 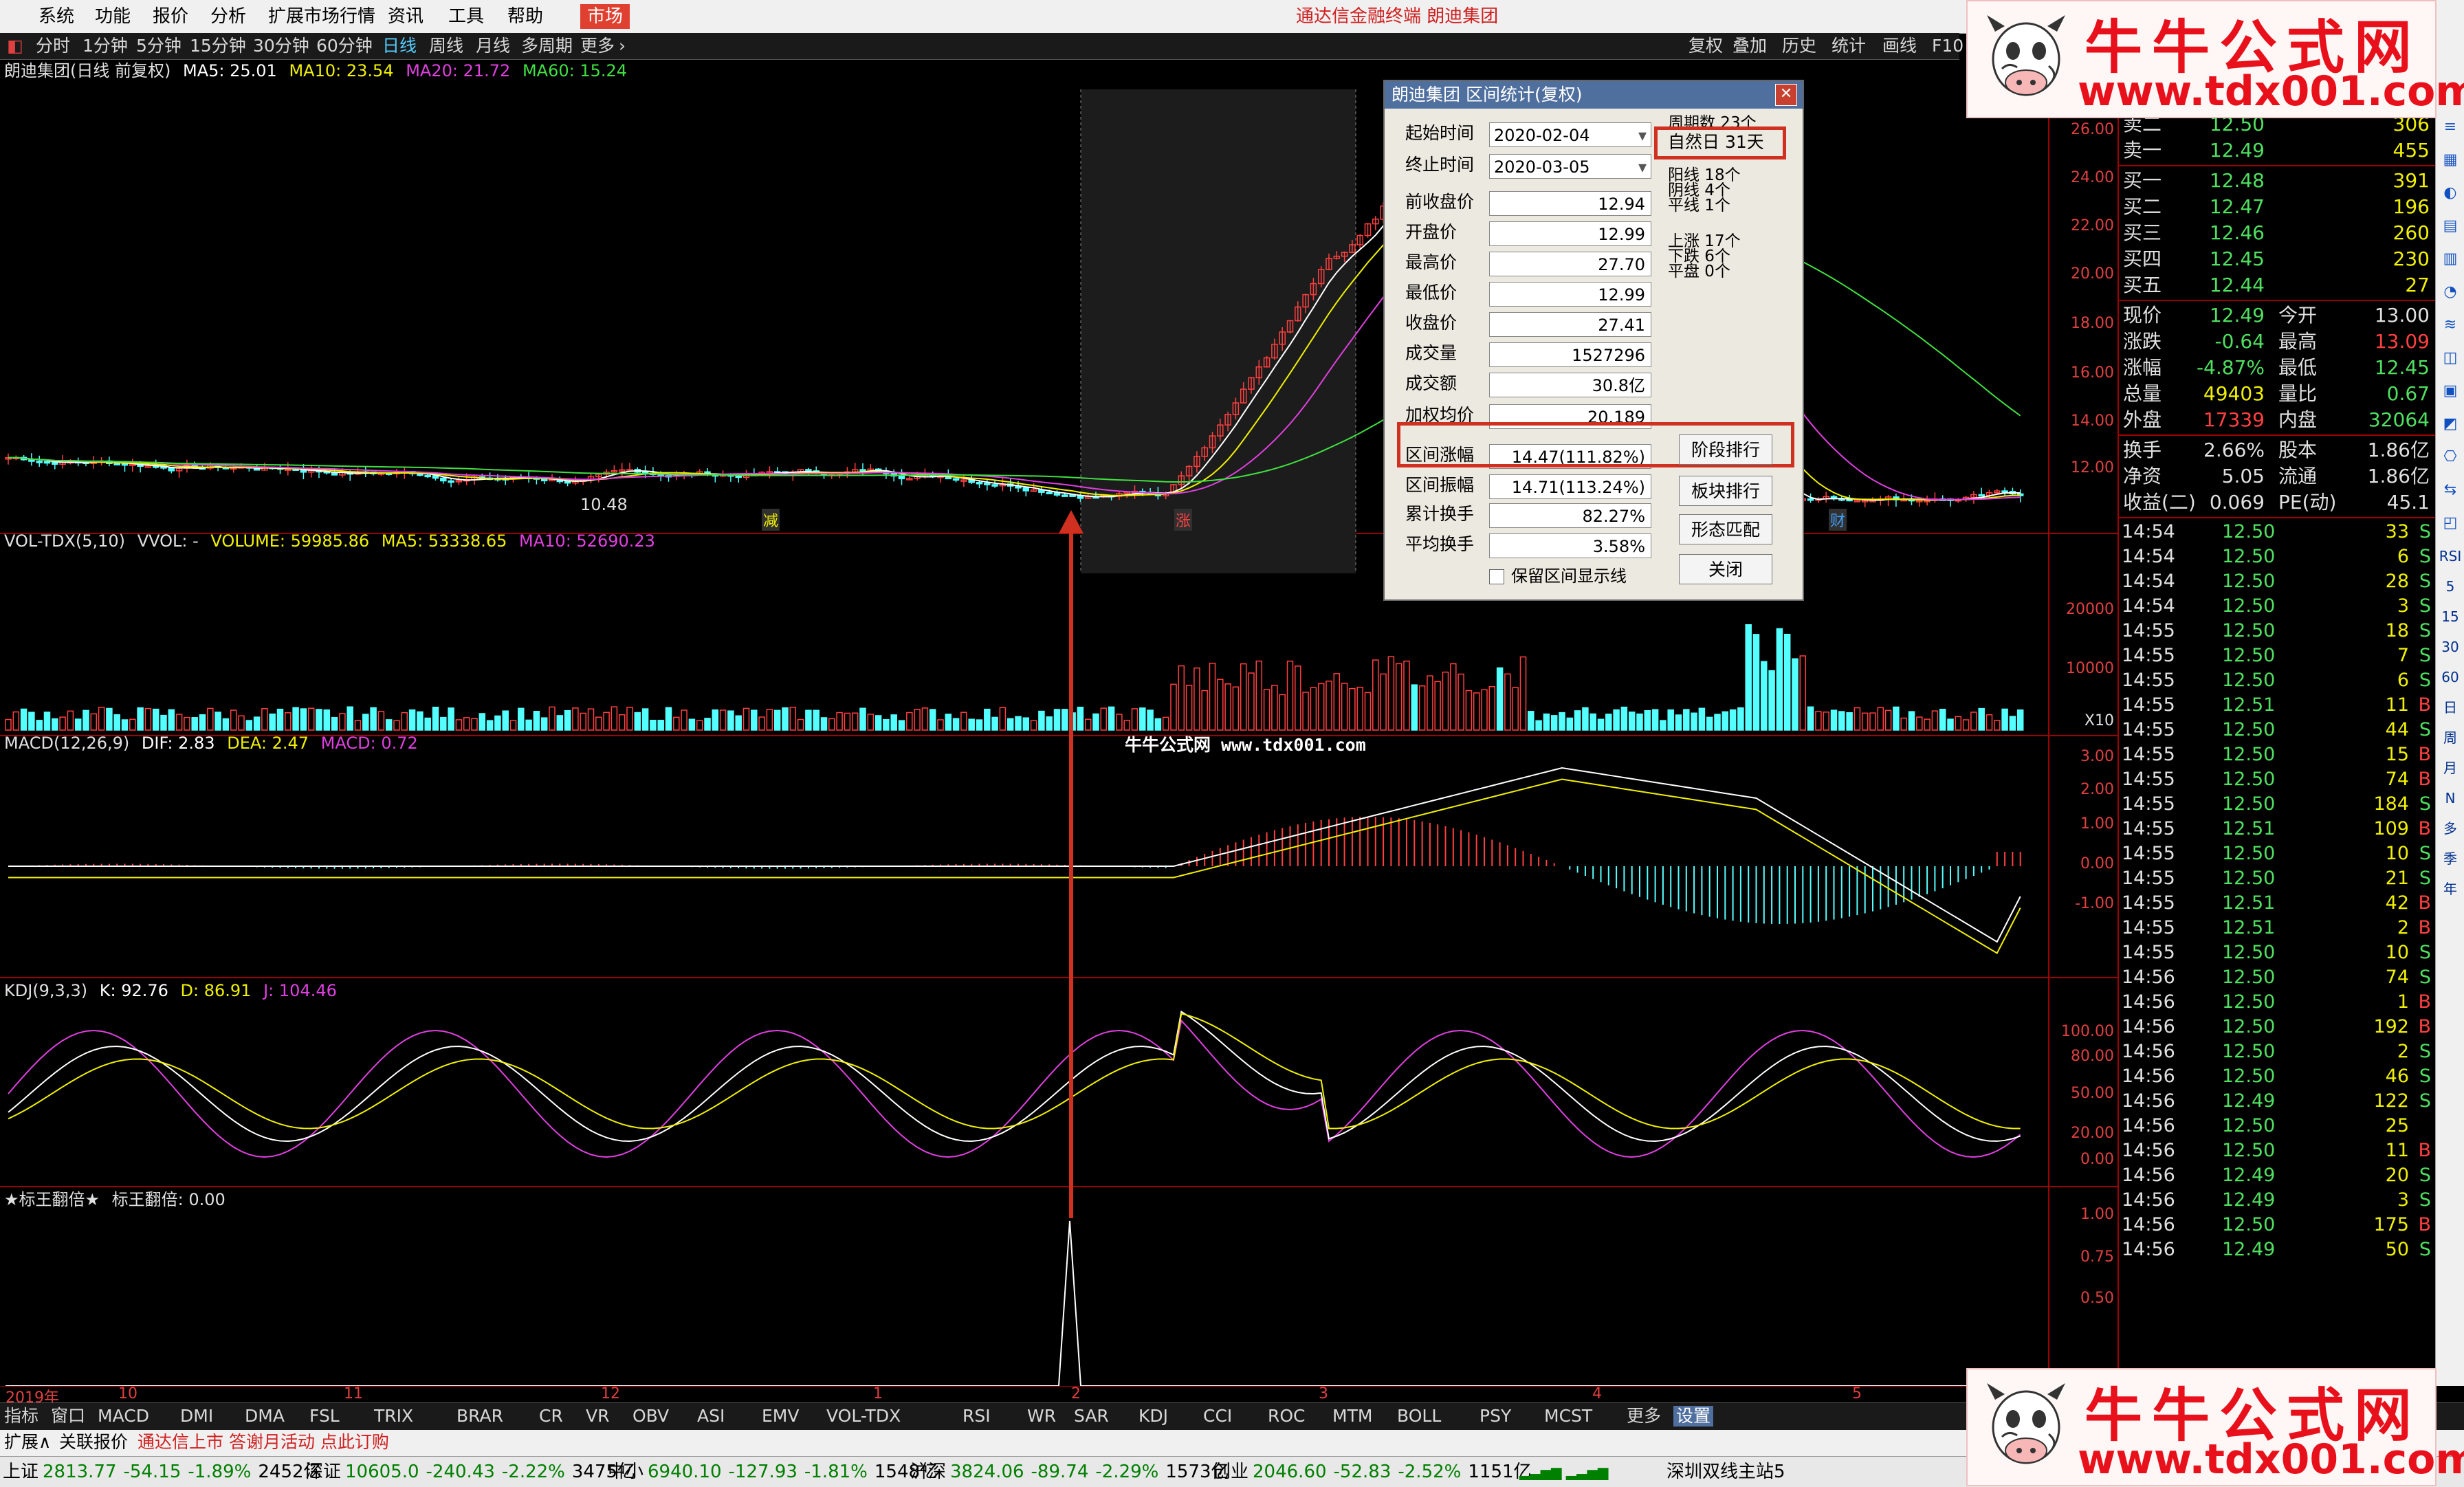 What do you see at coordinates (551, 1416) in the screenshot?
I see `indicator-tab: CR` at bounding box center [551, 1416].